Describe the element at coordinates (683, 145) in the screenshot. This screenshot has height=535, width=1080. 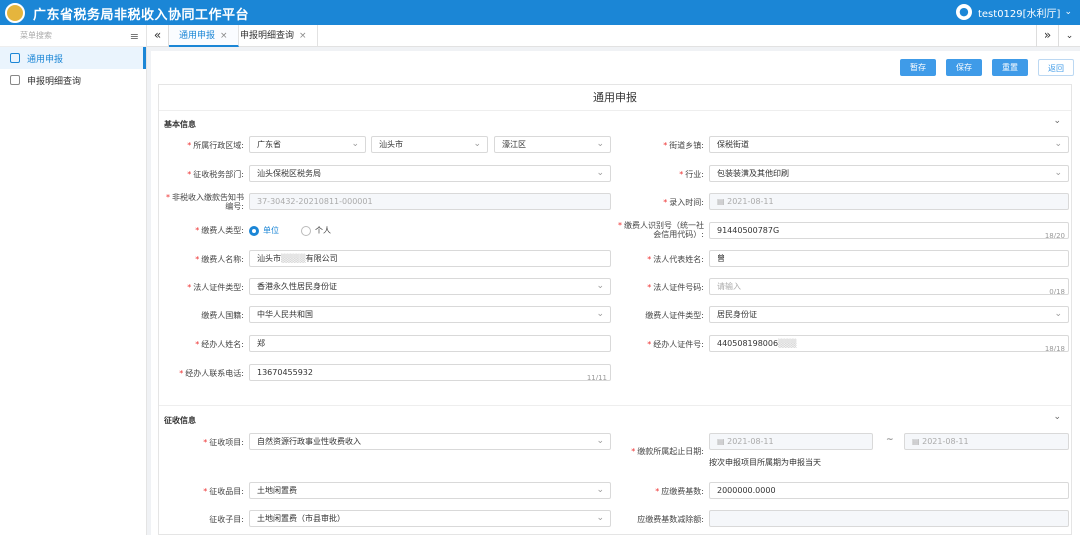
I see `street-label: * 街道乡镇:` at that location.